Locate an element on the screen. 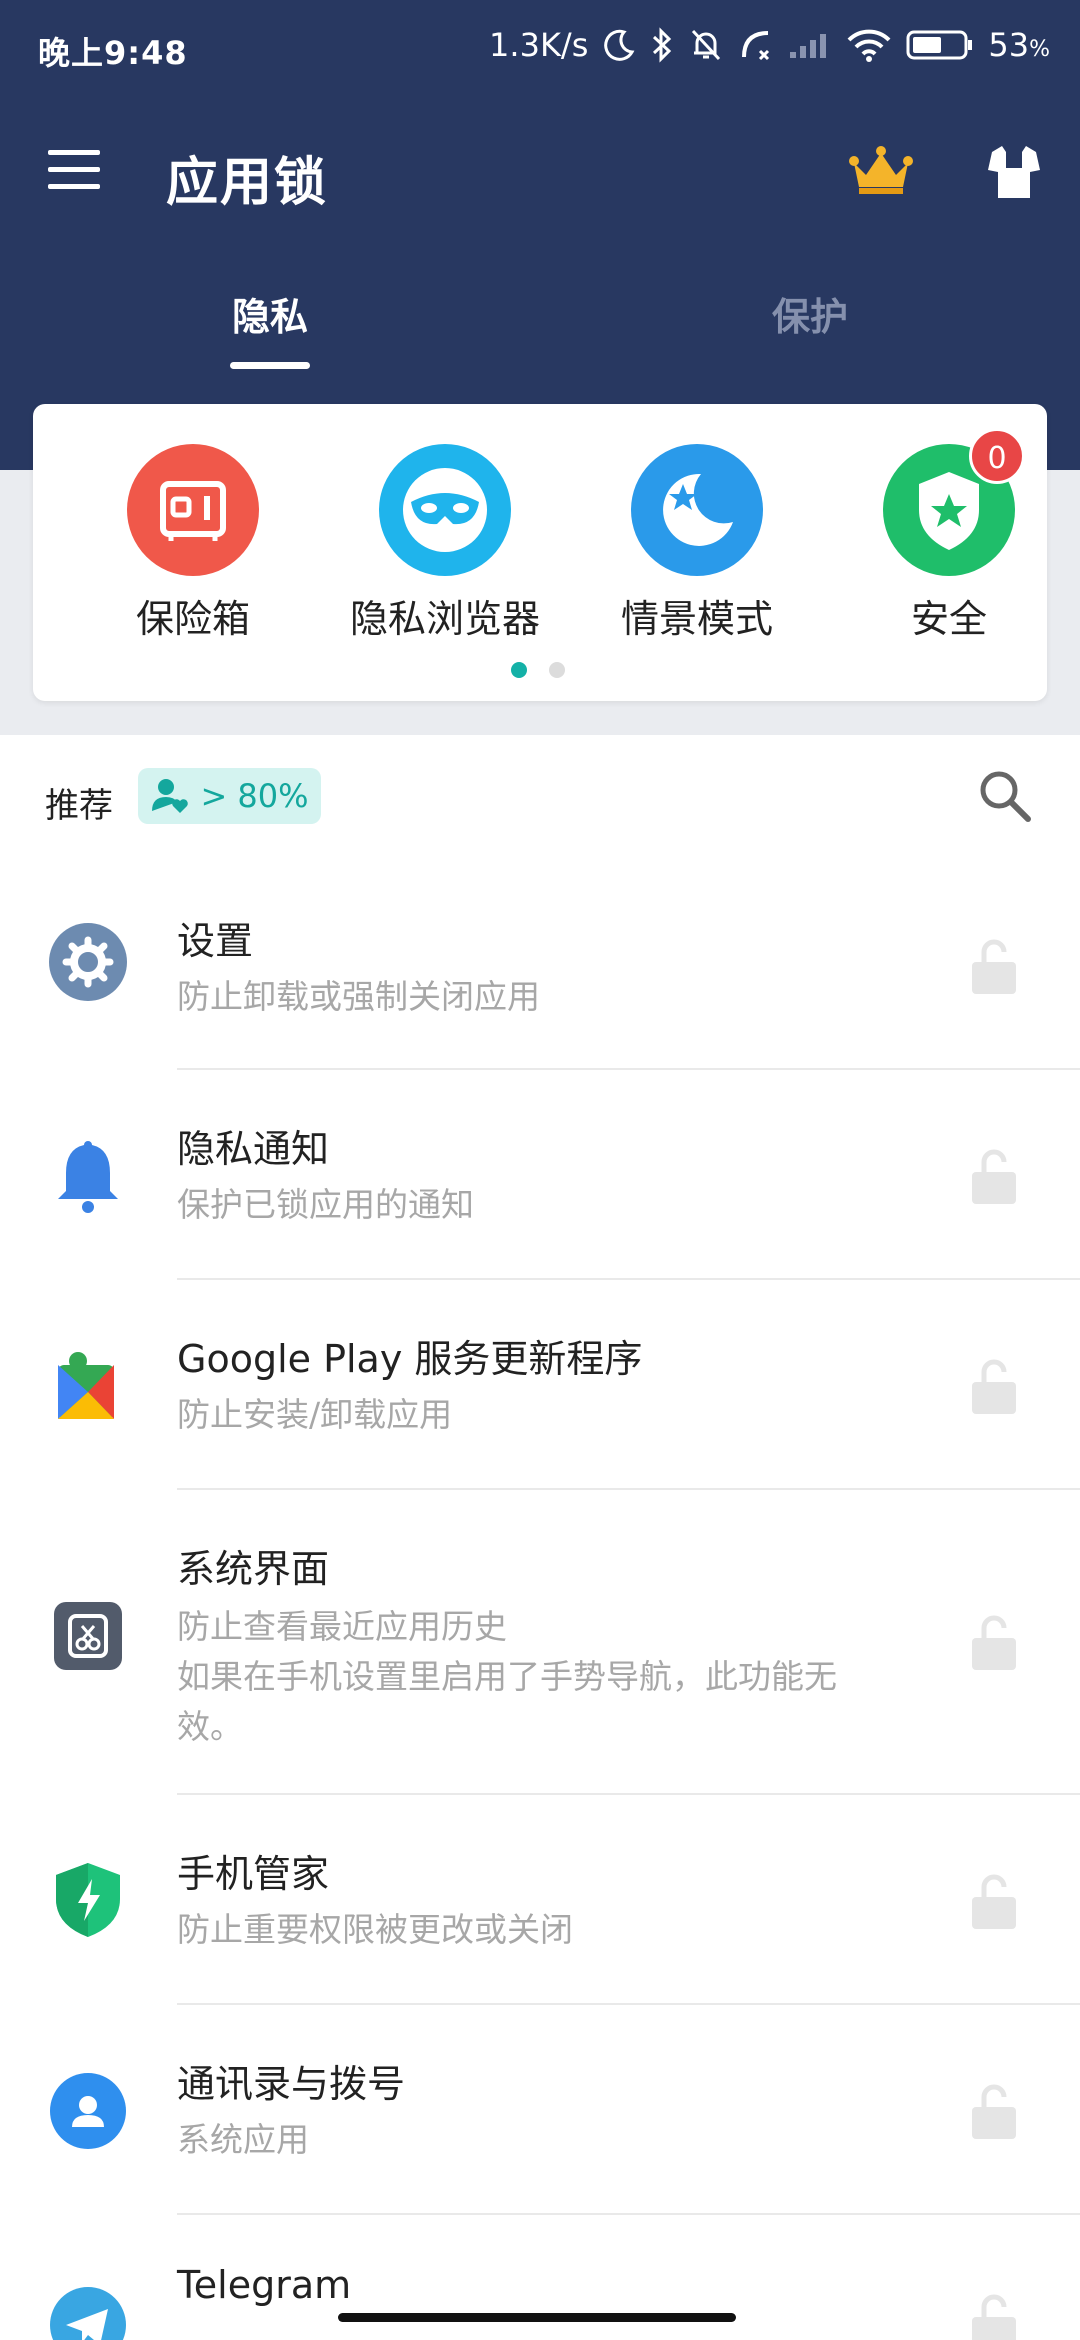  bell-icon is located at coordinates (88, 1177).